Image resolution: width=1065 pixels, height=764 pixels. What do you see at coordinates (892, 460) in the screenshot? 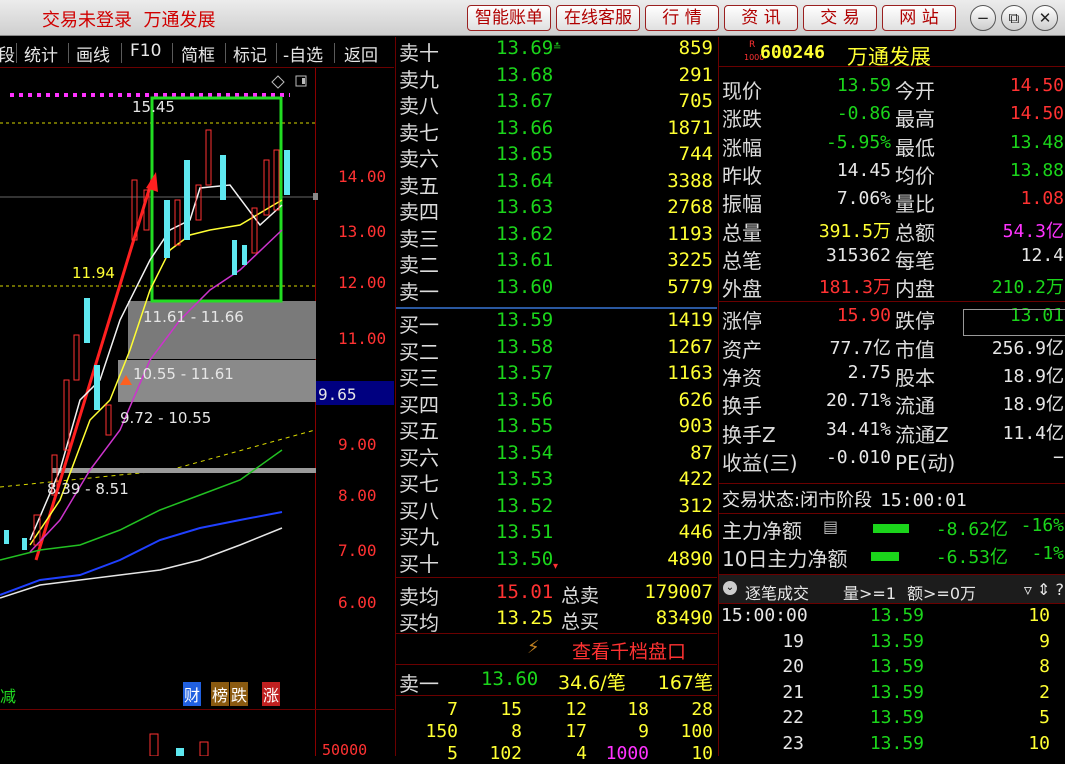
I see `stat-row: 收益(三) -0.010 PE(动) −` at bounding box center [892, 460].